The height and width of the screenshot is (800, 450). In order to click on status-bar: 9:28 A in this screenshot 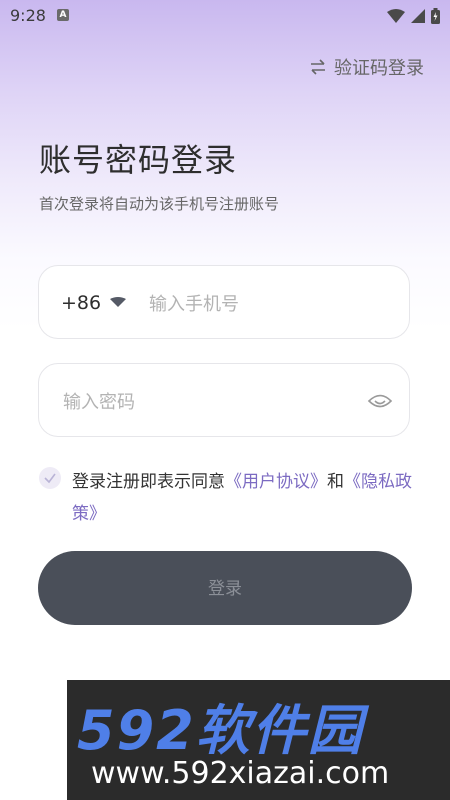, I will do `click(225, 16)`.